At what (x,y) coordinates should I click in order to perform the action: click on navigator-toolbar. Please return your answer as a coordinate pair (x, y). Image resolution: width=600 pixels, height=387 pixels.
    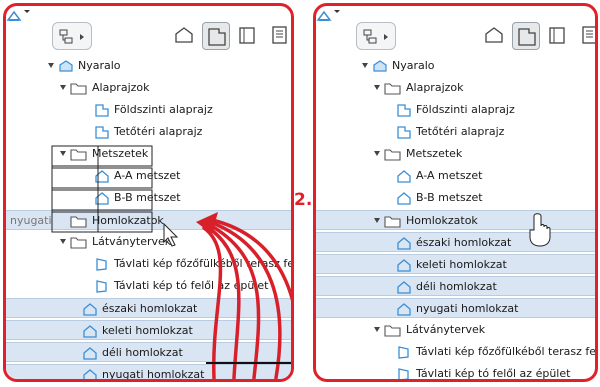
    Looking at the image, I should click on (475, 37).